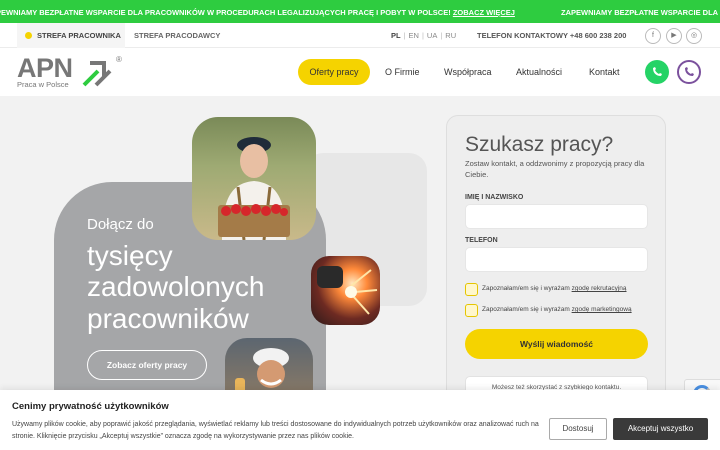 The height and width of the screenshot is (450, 720). What do you see at coordinates (578, 429) in the screenshot?
I see `cookie-customize-button: Dostosuj` at bounding box center [578, 429].